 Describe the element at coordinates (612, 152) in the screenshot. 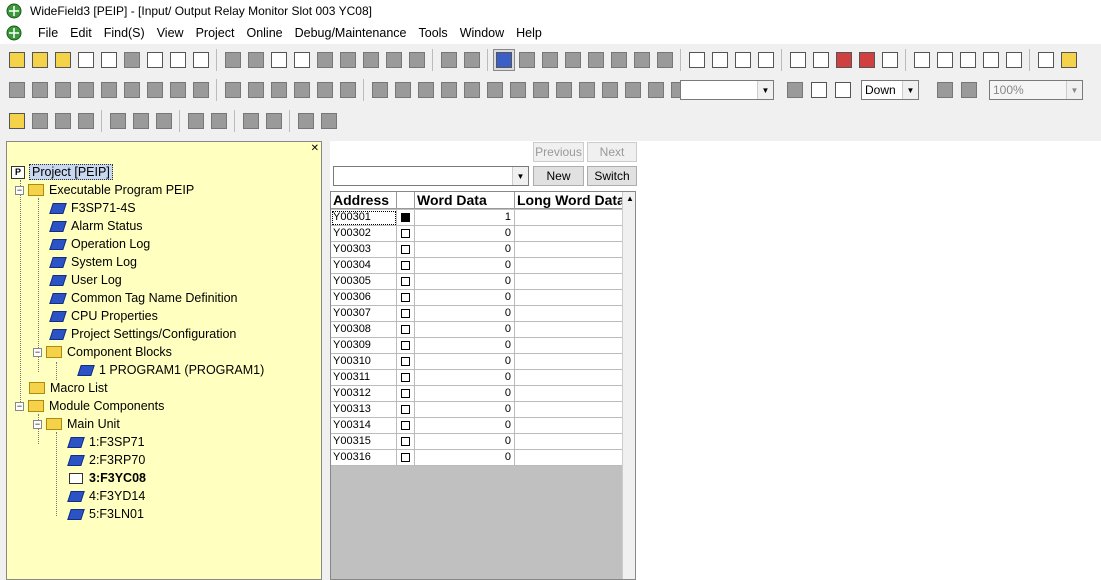

I see `next-button: Next` at that location.